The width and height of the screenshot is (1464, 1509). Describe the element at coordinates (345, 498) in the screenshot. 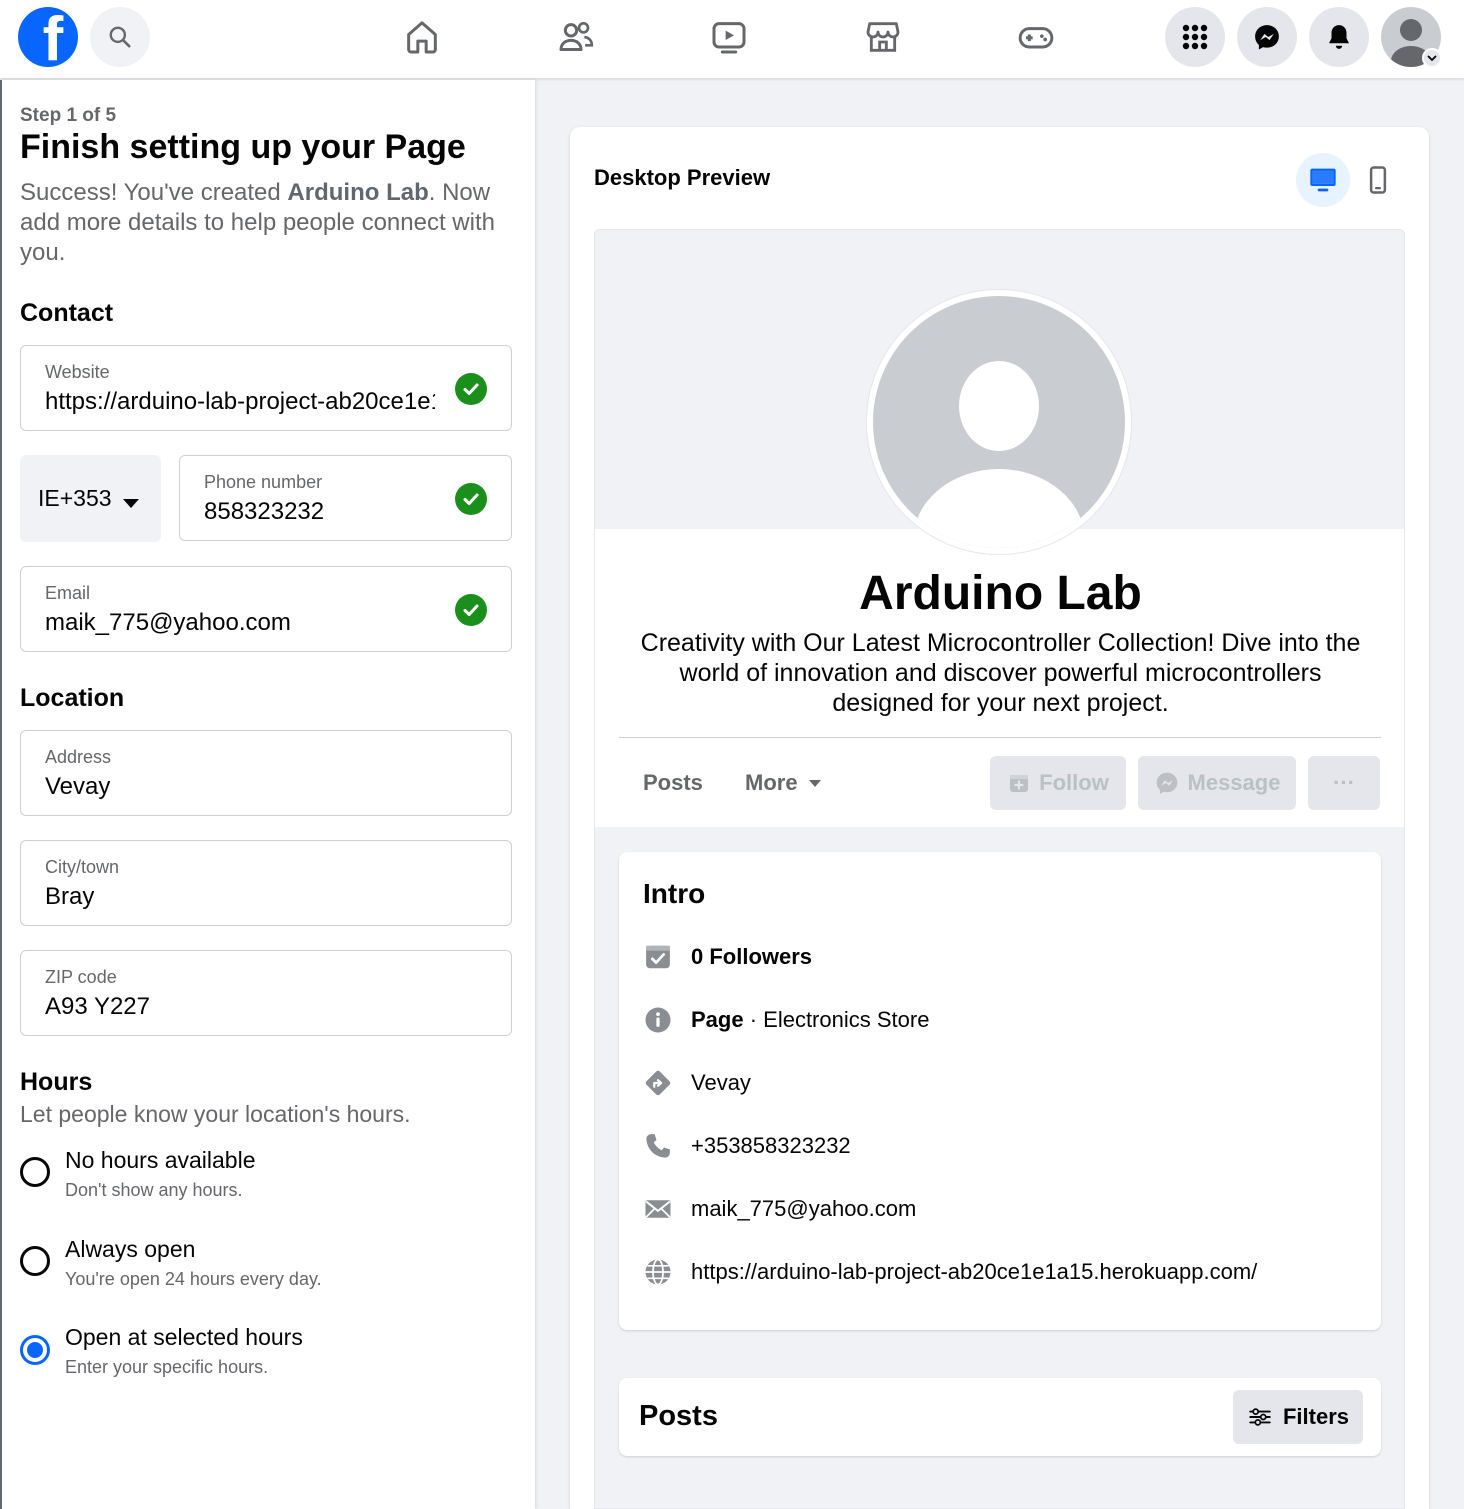

I see `phone-field: Phone number 858323232` at that location.